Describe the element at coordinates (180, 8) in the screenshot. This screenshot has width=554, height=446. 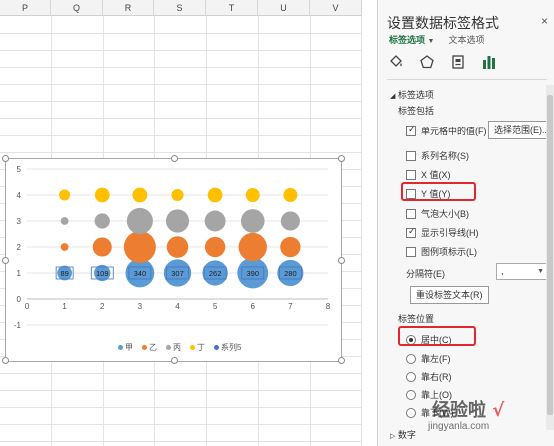
I see `column-header-s: S` at that location.